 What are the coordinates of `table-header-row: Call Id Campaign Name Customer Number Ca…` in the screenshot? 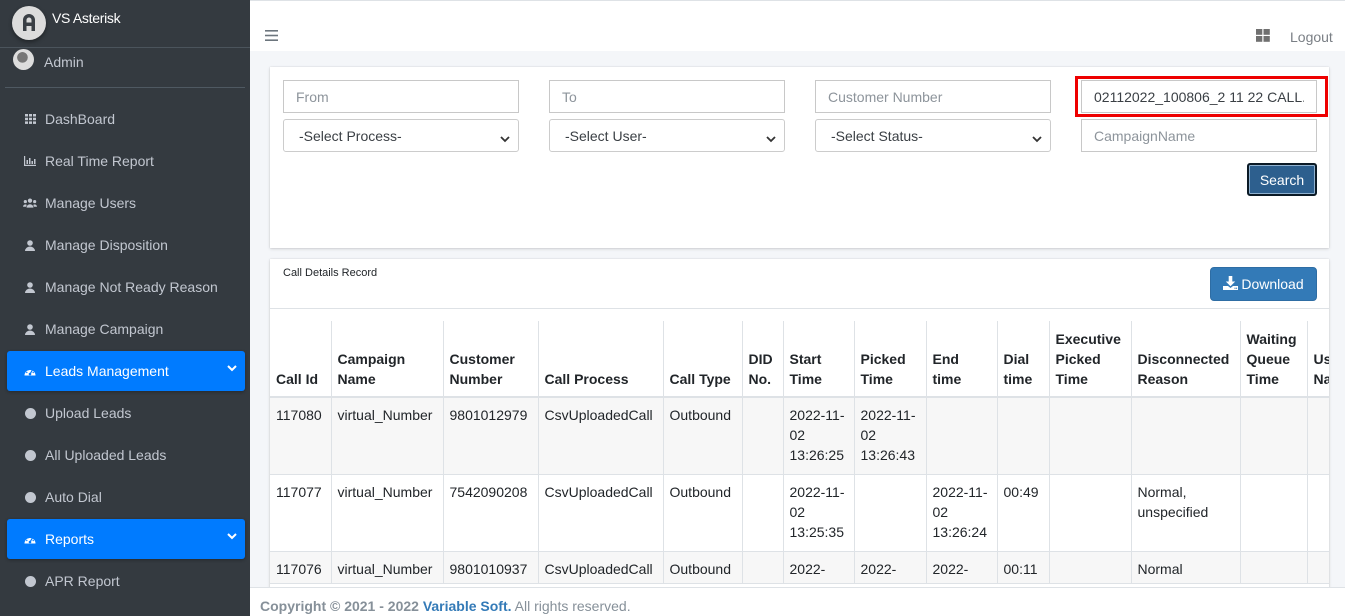 It's located at (799, 359).